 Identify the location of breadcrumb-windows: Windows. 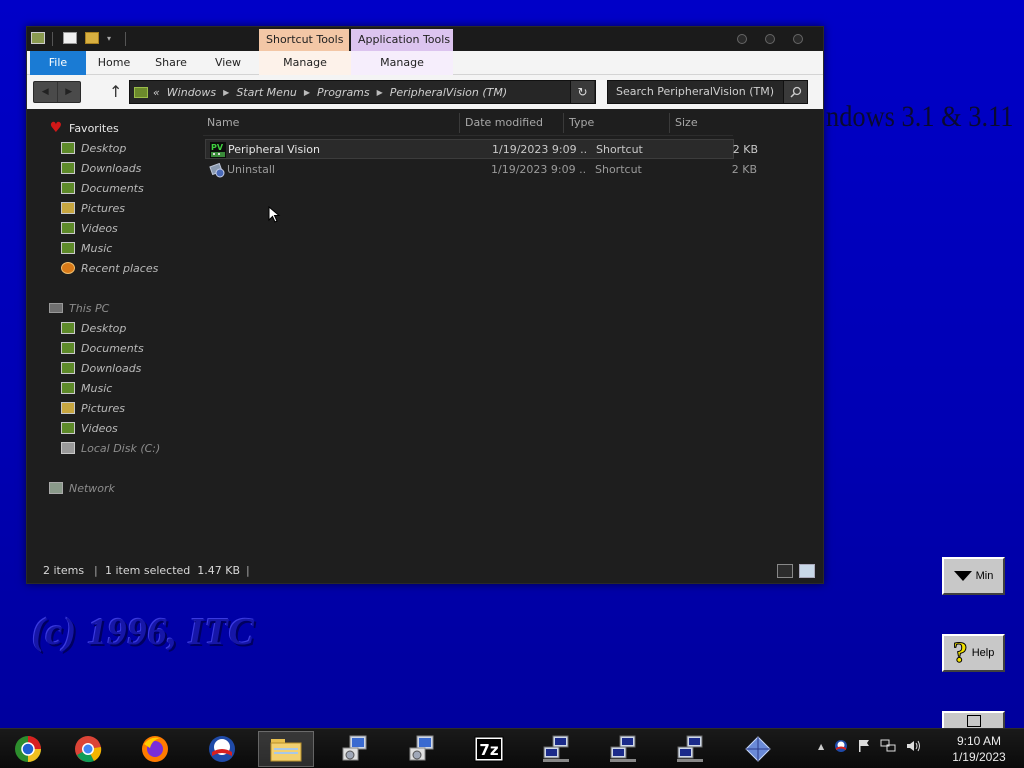
(191, 92).